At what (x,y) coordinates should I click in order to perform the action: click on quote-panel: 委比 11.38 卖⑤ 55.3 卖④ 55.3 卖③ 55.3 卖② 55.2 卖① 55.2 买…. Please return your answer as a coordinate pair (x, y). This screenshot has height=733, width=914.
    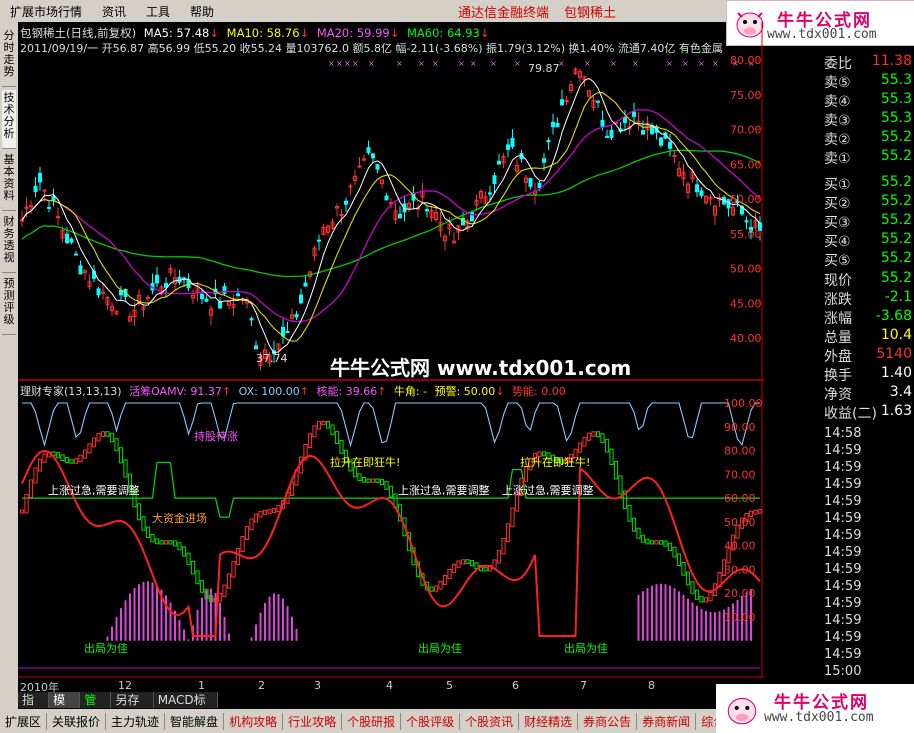
    Looking at the image, I should click on (867, 364).